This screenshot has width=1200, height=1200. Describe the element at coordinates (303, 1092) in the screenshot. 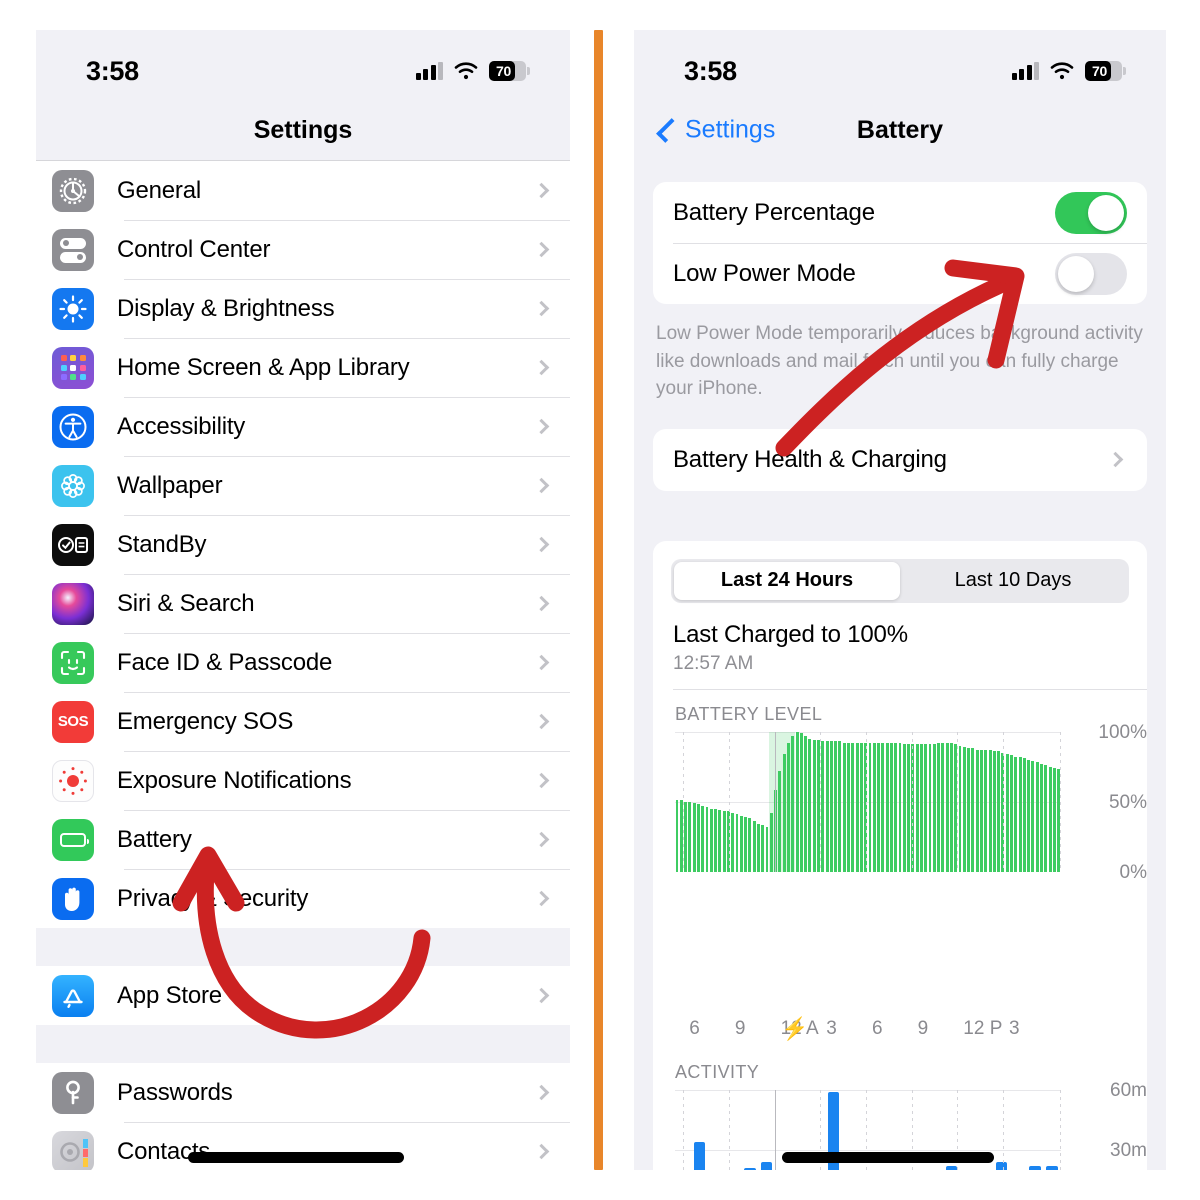

I see `sidebar-item-passwords: Passwords` at that location.